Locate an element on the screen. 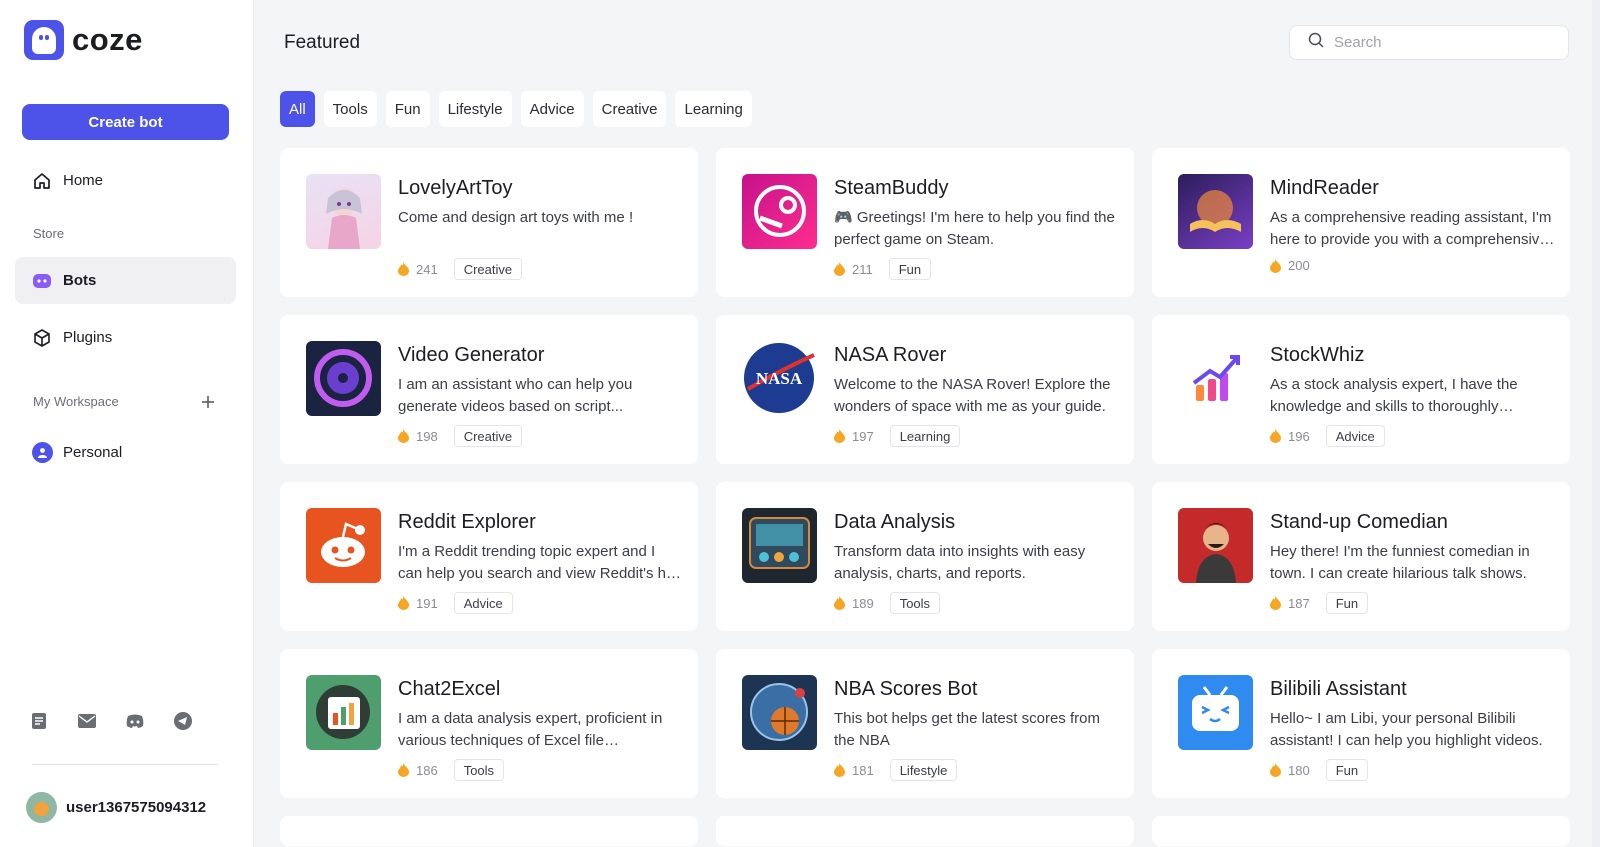 The width and height of the screenshot is (1600, 847). bot-meta: 189 Tools is located at coordinates (887, 603).